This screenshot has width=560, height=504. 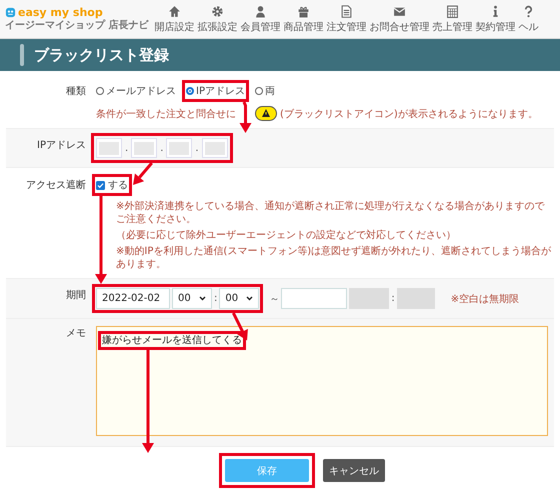 I want to click on warning-text: （必要に応じて除外ユーザーエージェントの設定などで対応してください）, so click(x=286, y=235).